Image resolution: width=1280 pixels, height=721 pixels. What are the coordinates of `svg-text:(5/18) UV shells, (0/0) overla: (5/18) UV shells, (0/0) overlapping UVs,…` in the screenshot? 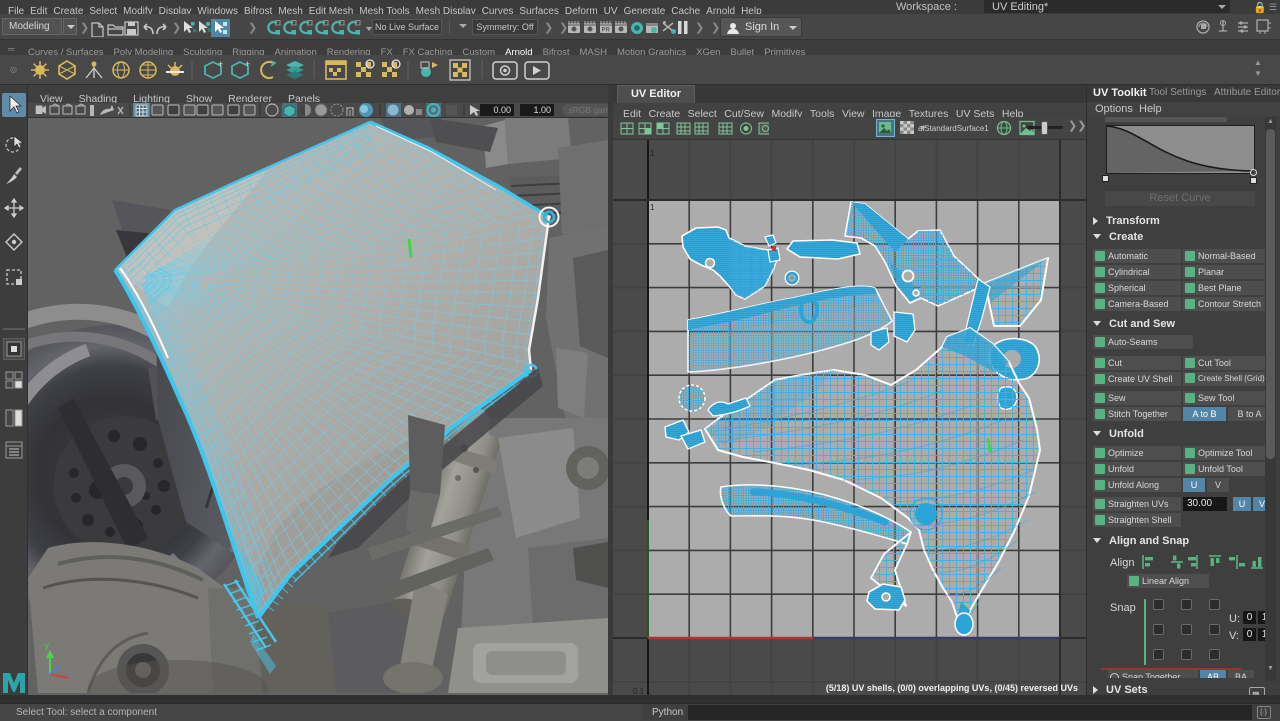 It's located at (952, 688).